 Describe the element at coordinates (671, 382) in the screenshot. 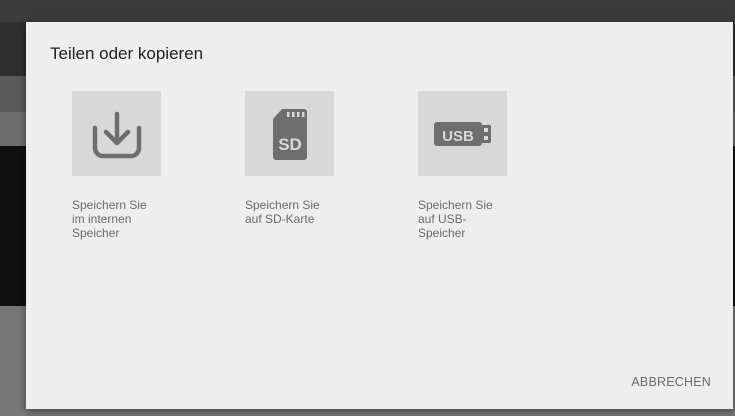

I see `cancel-button: ABBRECHEN` at that location.